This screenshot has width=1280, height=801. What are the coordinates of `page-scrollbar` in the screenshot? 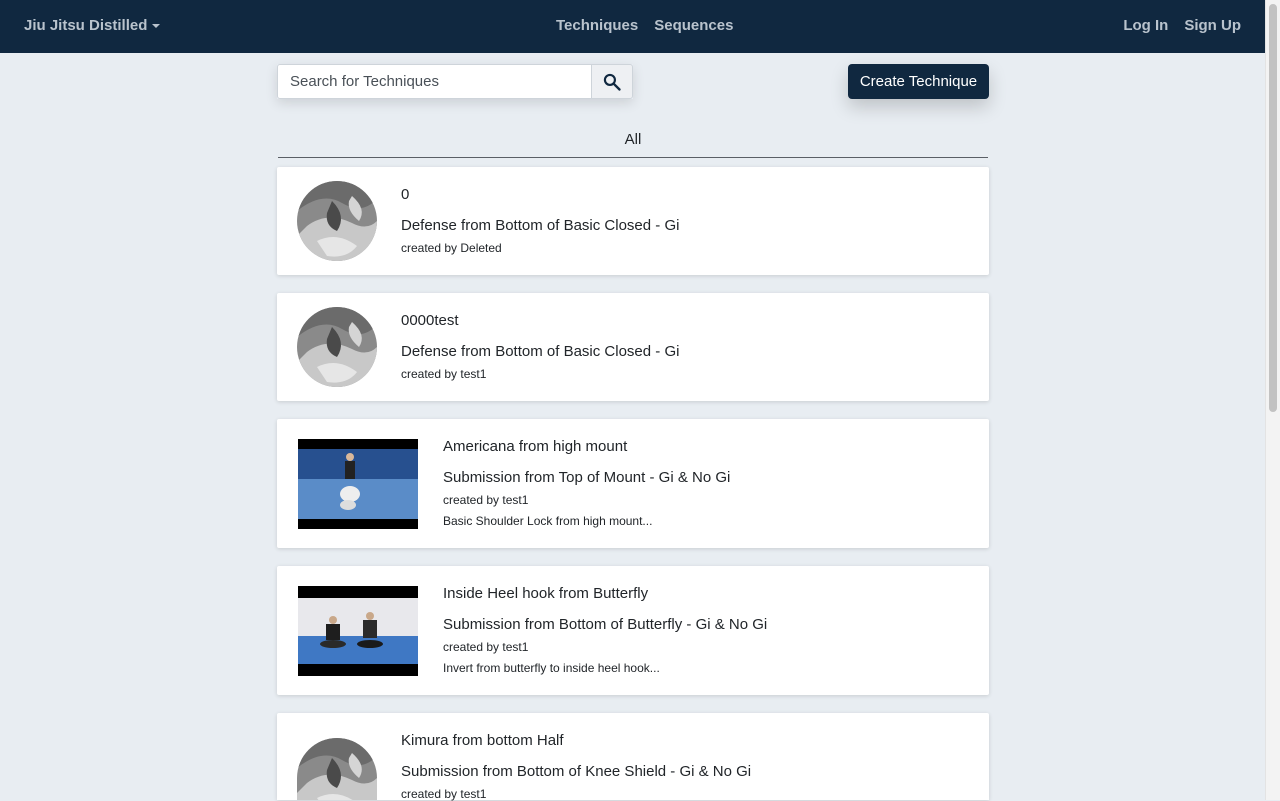 It's located at (1272, 400).